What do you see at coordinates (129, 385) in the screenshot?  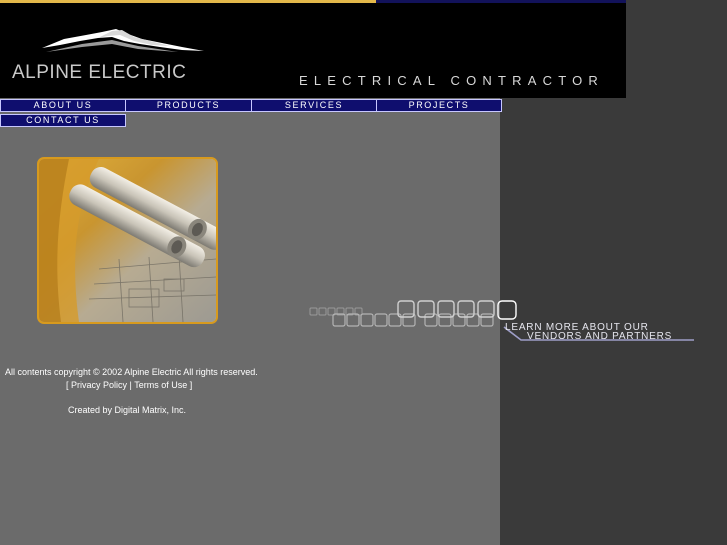 I see `legal-links: [ Privacy Policy | Terms of Use ]` at bounding box center [129, 385].